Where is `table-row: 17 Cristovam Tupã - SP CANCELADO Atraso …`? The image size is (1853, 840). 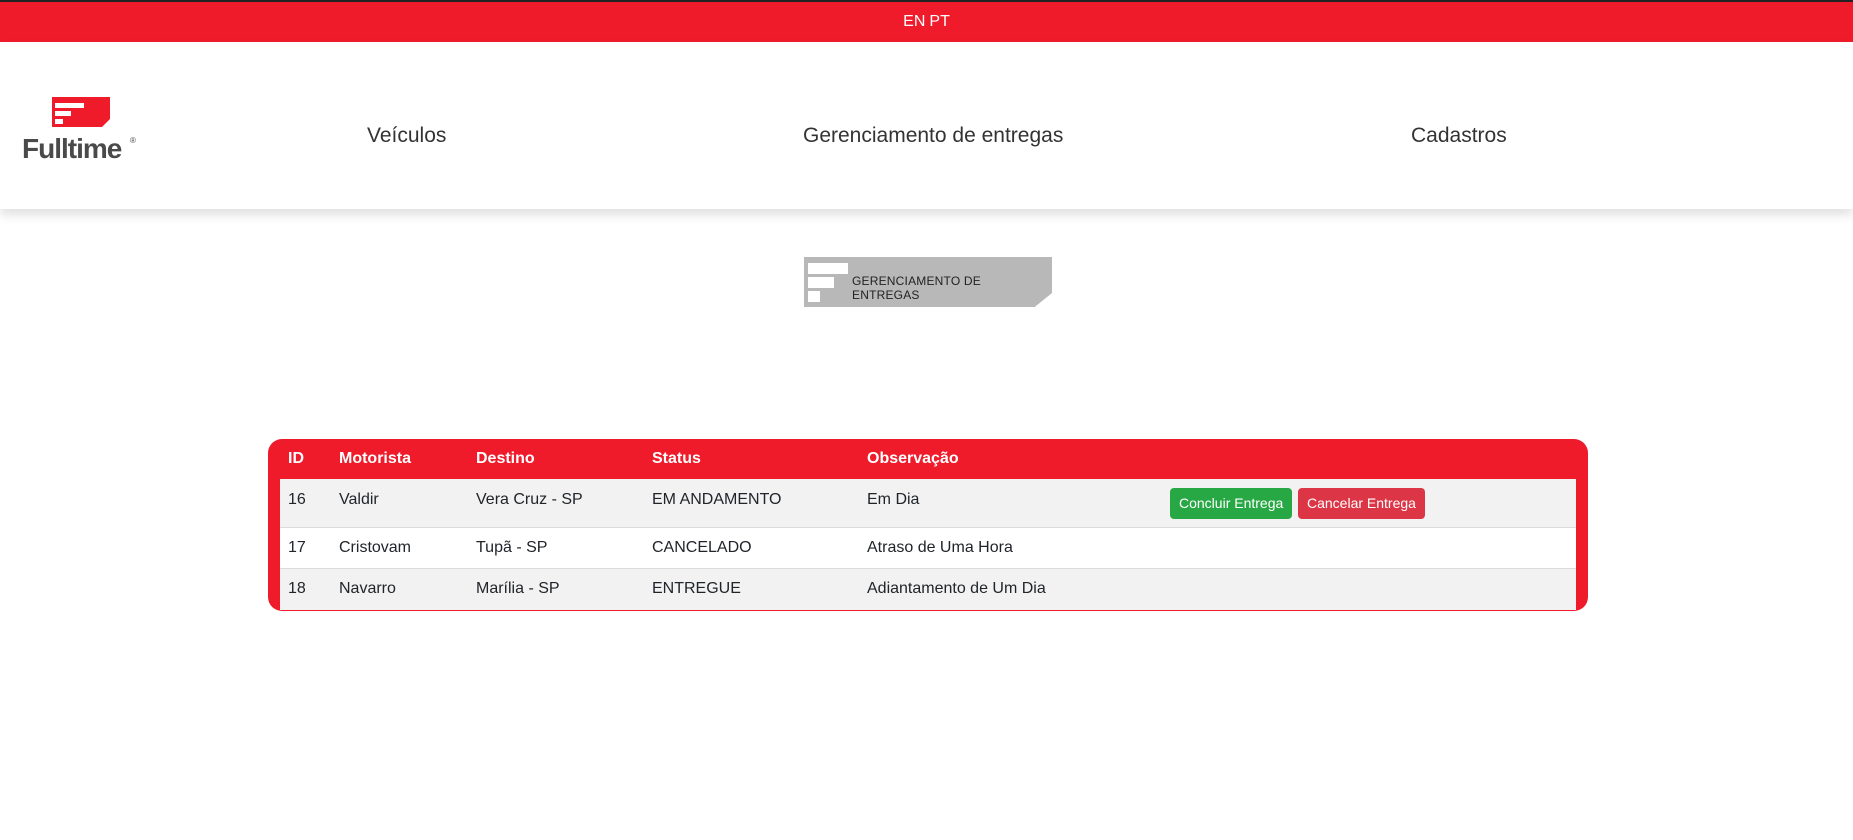 table-row: 17 Cristovam Tupã - SP CANCELADO Atraso … is located at coordinates (928, 548).